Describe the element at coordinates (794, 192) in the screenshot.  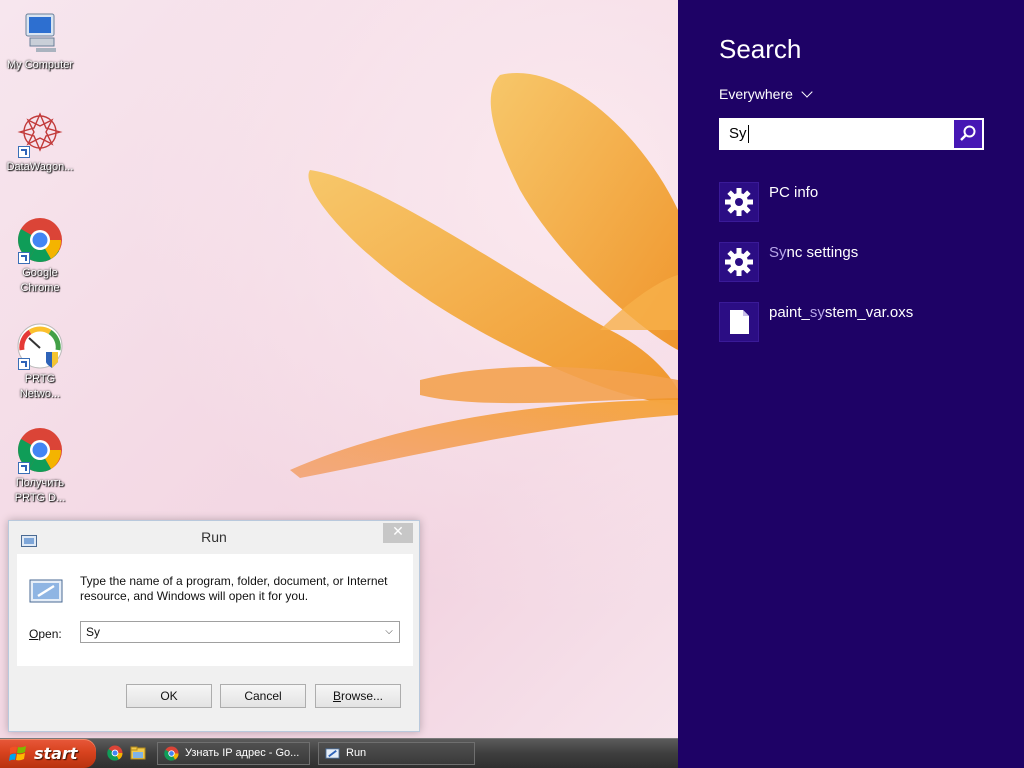
I see `search-result-label: PC info` at that location.